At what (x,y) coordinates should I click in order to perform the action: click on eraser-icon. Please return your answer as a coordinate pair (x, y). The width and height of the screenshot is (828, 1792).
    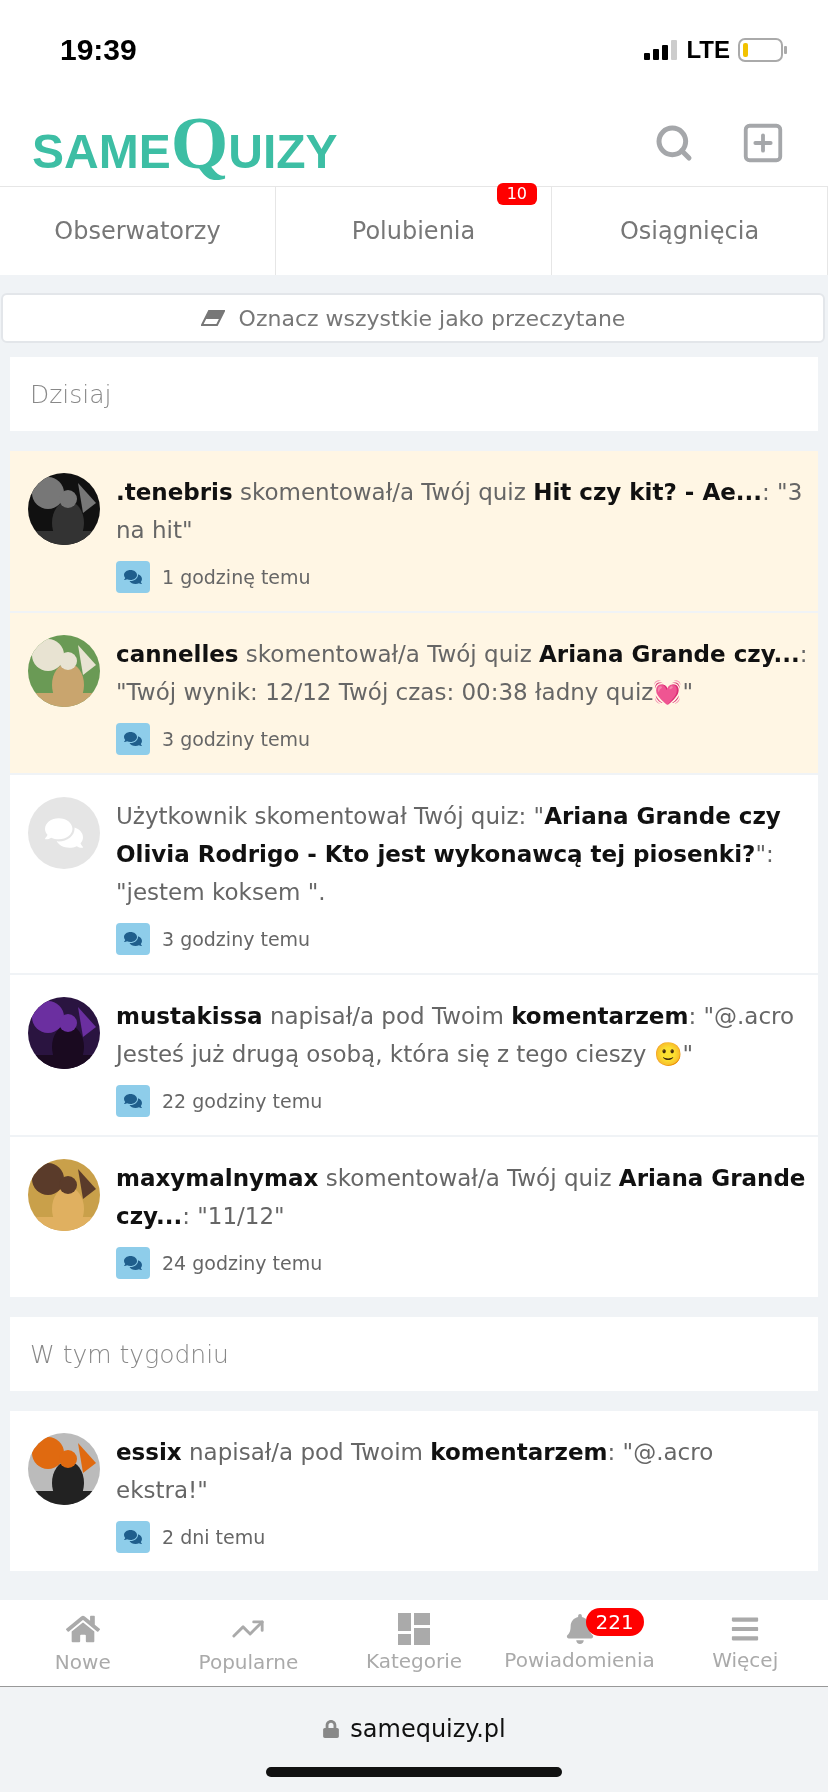
    Looking at the image, I should click on (212, 318).